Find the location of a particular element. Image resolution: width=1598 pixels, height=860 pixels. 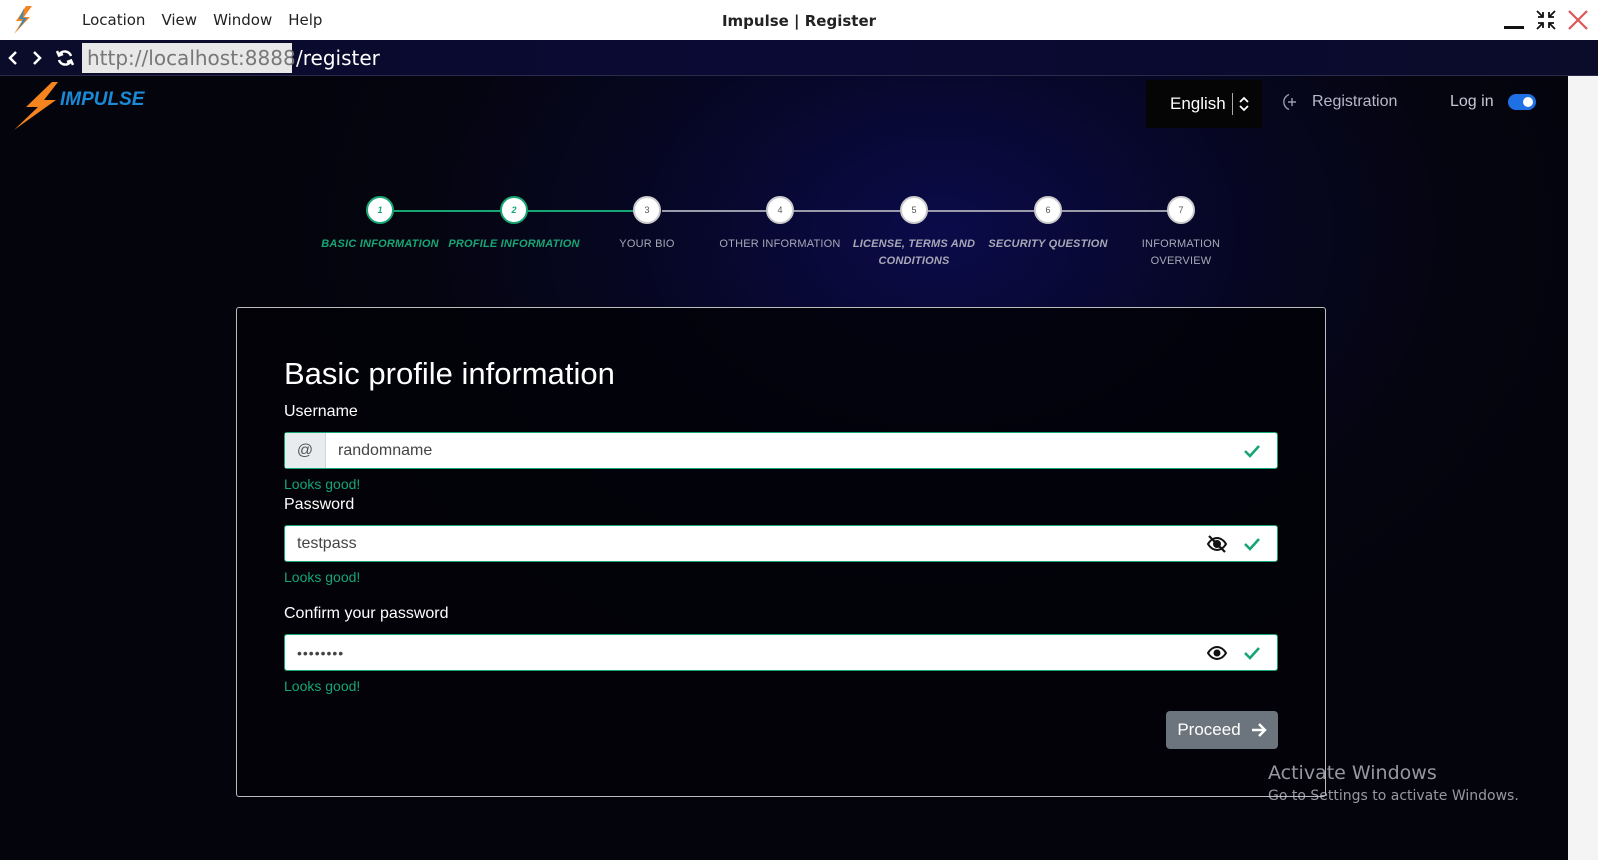

username-field: @ randomname is located at coordinates (781, 450).